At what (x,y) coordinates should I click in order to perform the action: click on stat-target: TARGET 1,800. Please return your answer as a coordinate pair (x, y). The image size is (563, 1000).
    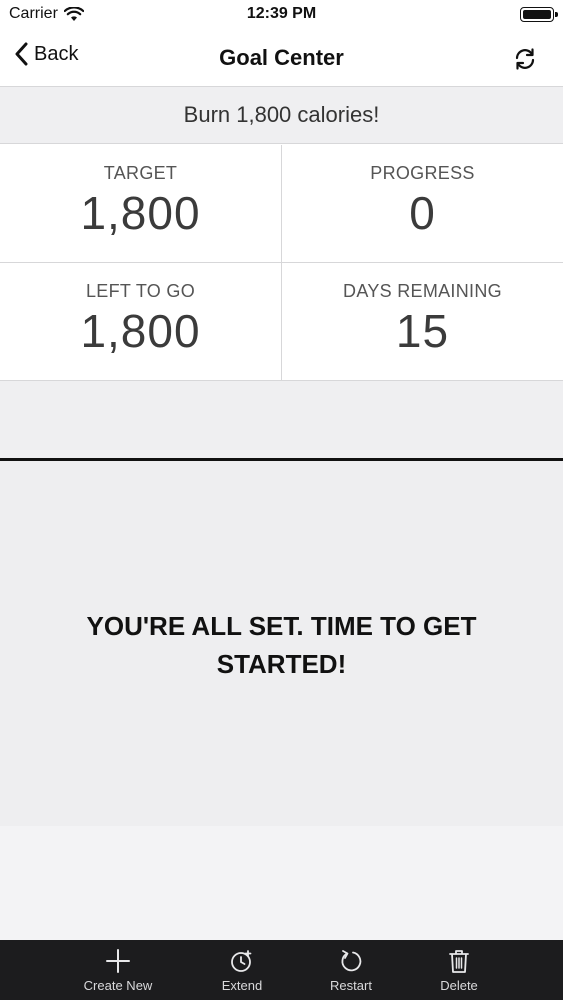
    Looking at the image, I should click on (141, 204).